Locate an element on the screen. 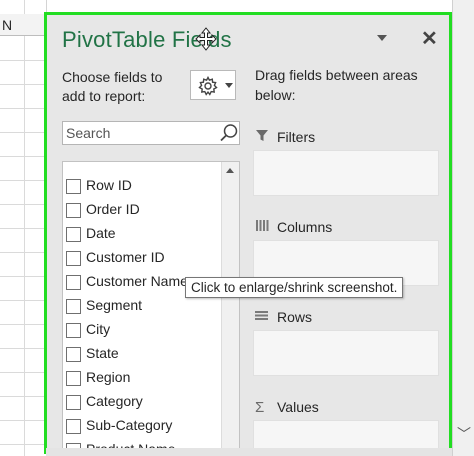 The height and width of the screenshot is (456, 474). search-icon is located at coordinates (229, 133).